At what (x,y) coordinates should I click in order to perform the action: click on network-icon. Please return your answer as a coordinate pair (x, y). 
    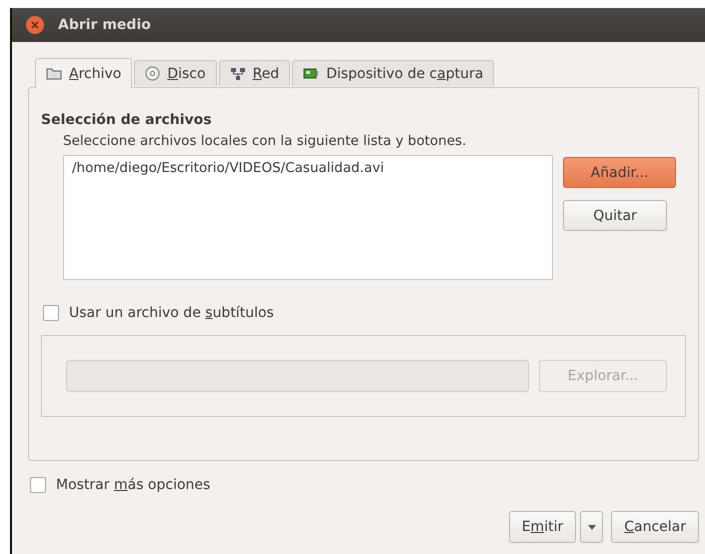
    Looking at the image, I should click on (238, 73).